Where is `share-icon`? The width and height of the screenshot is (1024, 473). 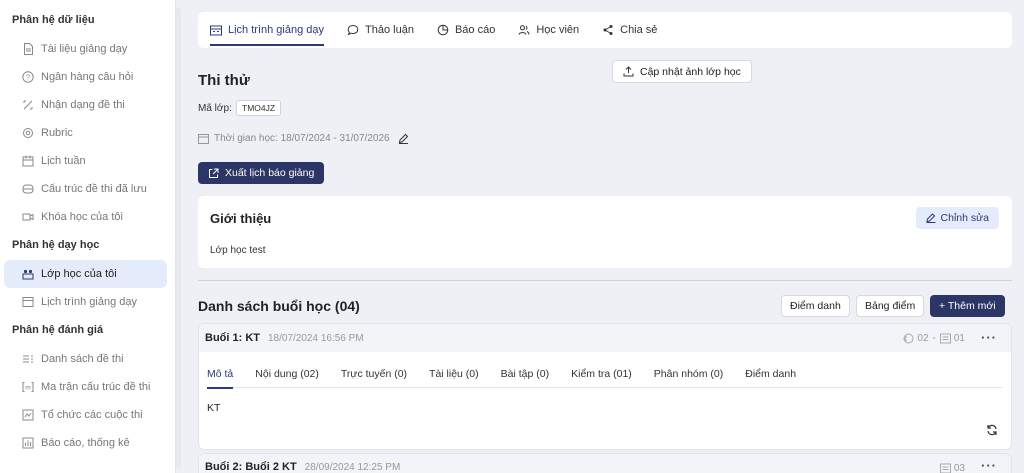
share-icon is located at coordinates (608, 30).